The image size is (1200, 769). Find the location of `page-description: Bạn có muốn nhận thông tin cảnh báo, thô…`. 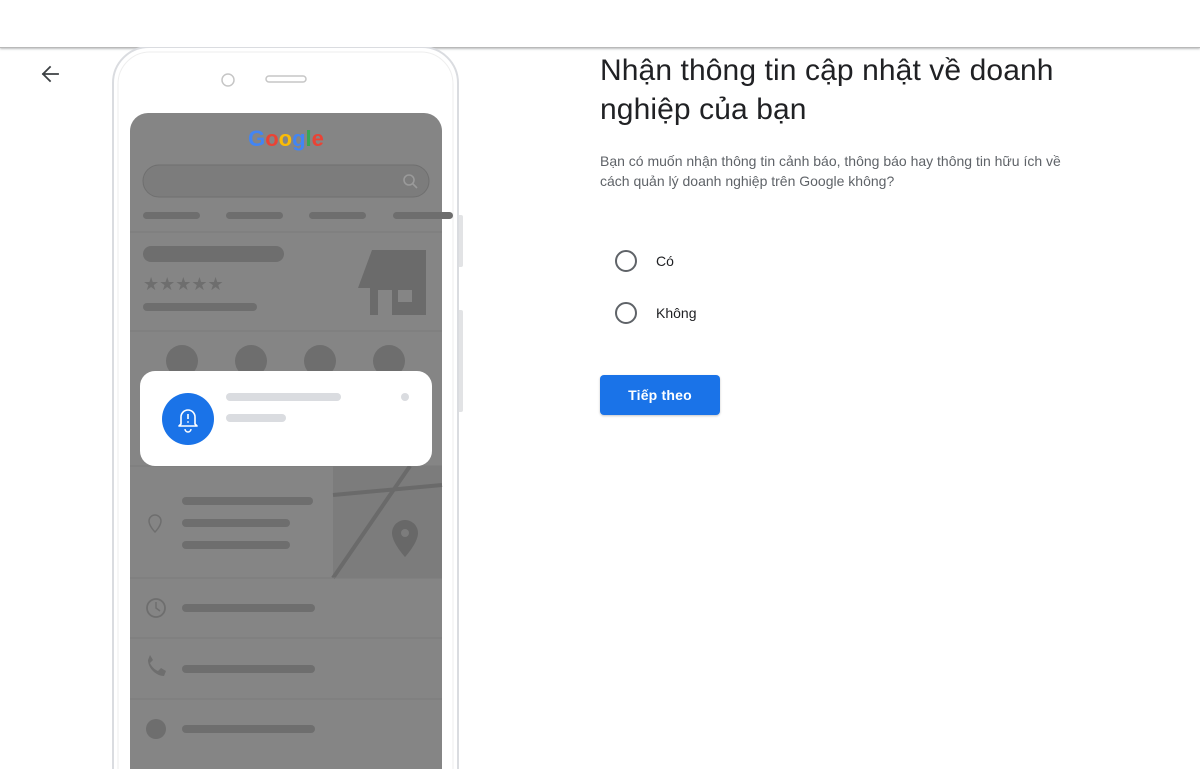

page-description: Bạn có muốn nhận thông tin cảnh báo, thô… is located at coordinates (830, 171).